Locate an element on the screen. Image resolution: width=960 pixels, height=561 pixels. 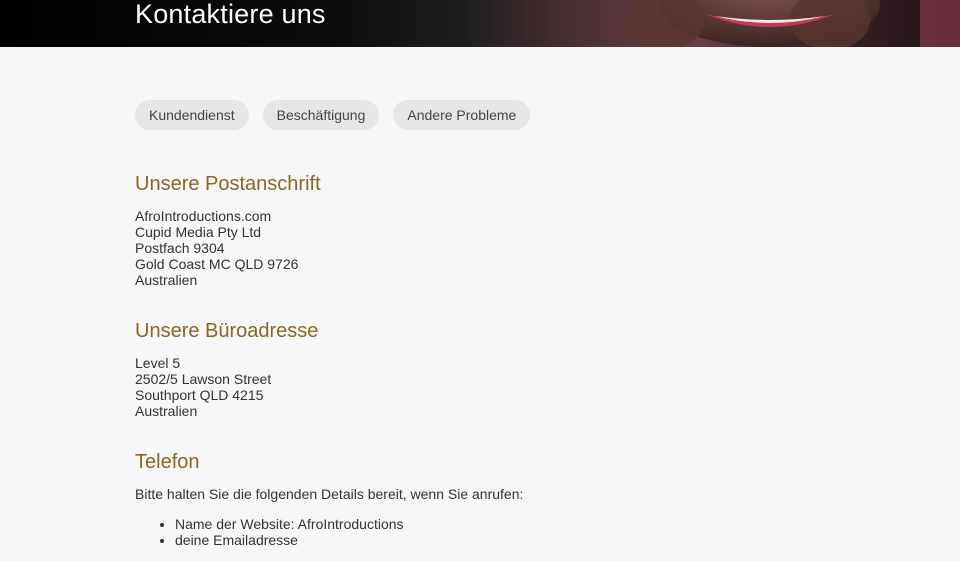
tab-andere-probleme: Andere Probleme is located at coordinates (462, 115).